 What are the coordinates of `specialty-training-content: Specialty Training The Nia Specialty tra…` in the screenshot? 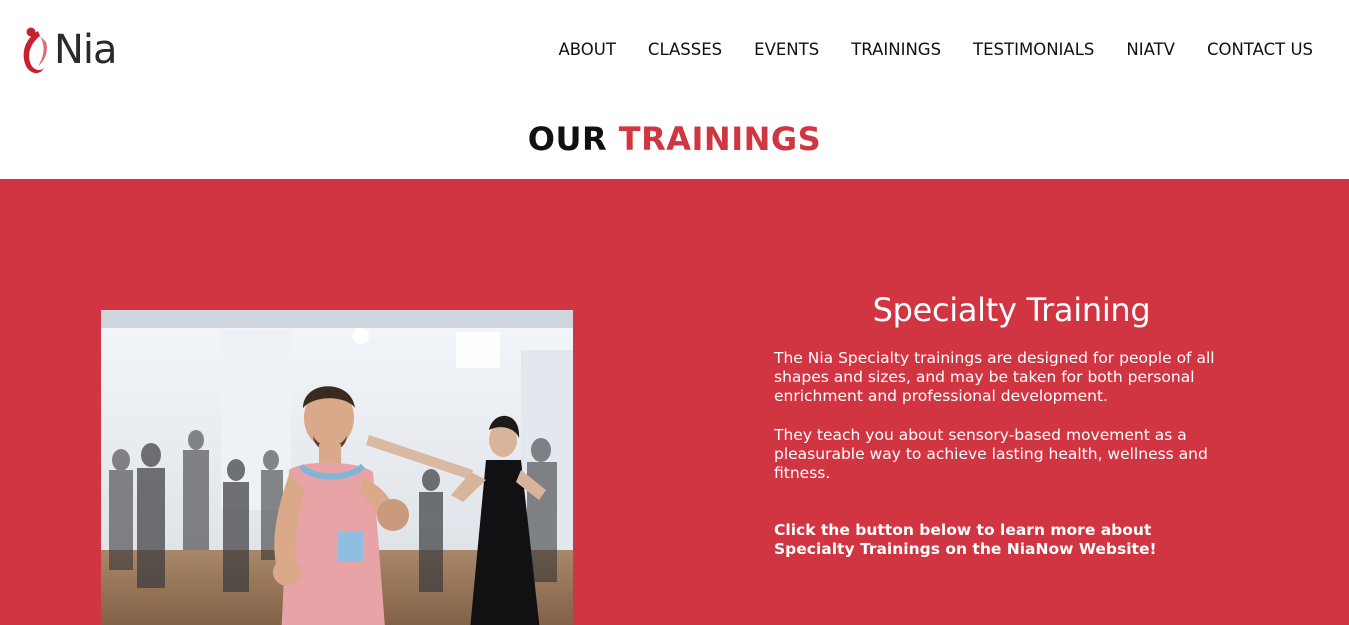 It's located at (1004, 425).